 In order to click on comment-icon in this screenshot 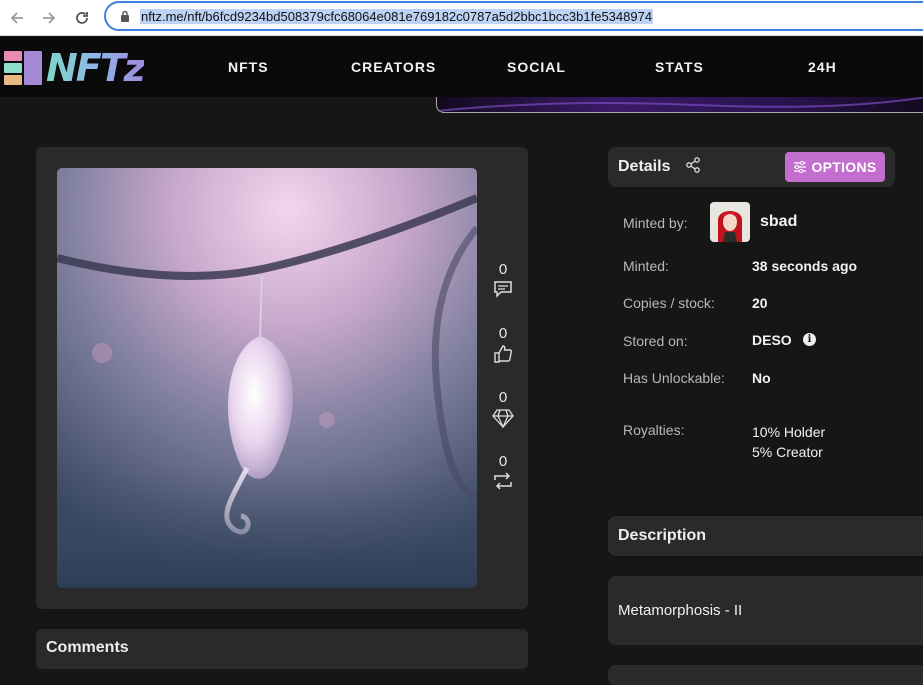, I will do `click(503, 289)`.